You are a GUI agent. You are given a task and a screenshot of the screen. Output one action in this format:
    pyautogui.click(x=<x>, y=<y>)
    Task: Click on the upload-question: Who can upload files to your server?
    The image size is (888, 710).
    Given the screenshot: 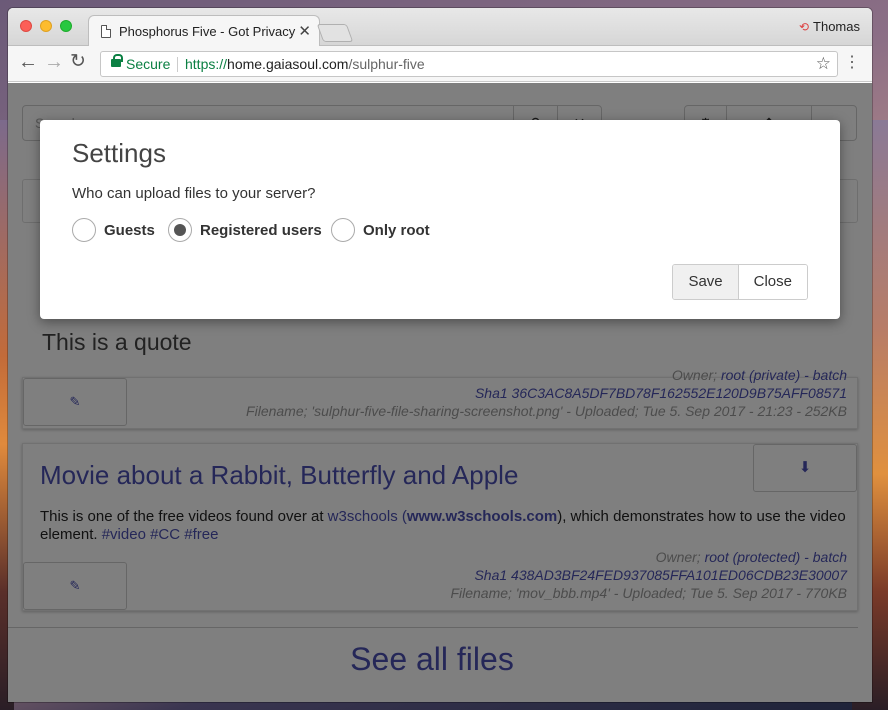 What is the action you would take?
    pyautogui.click(x=194, y=193)
    